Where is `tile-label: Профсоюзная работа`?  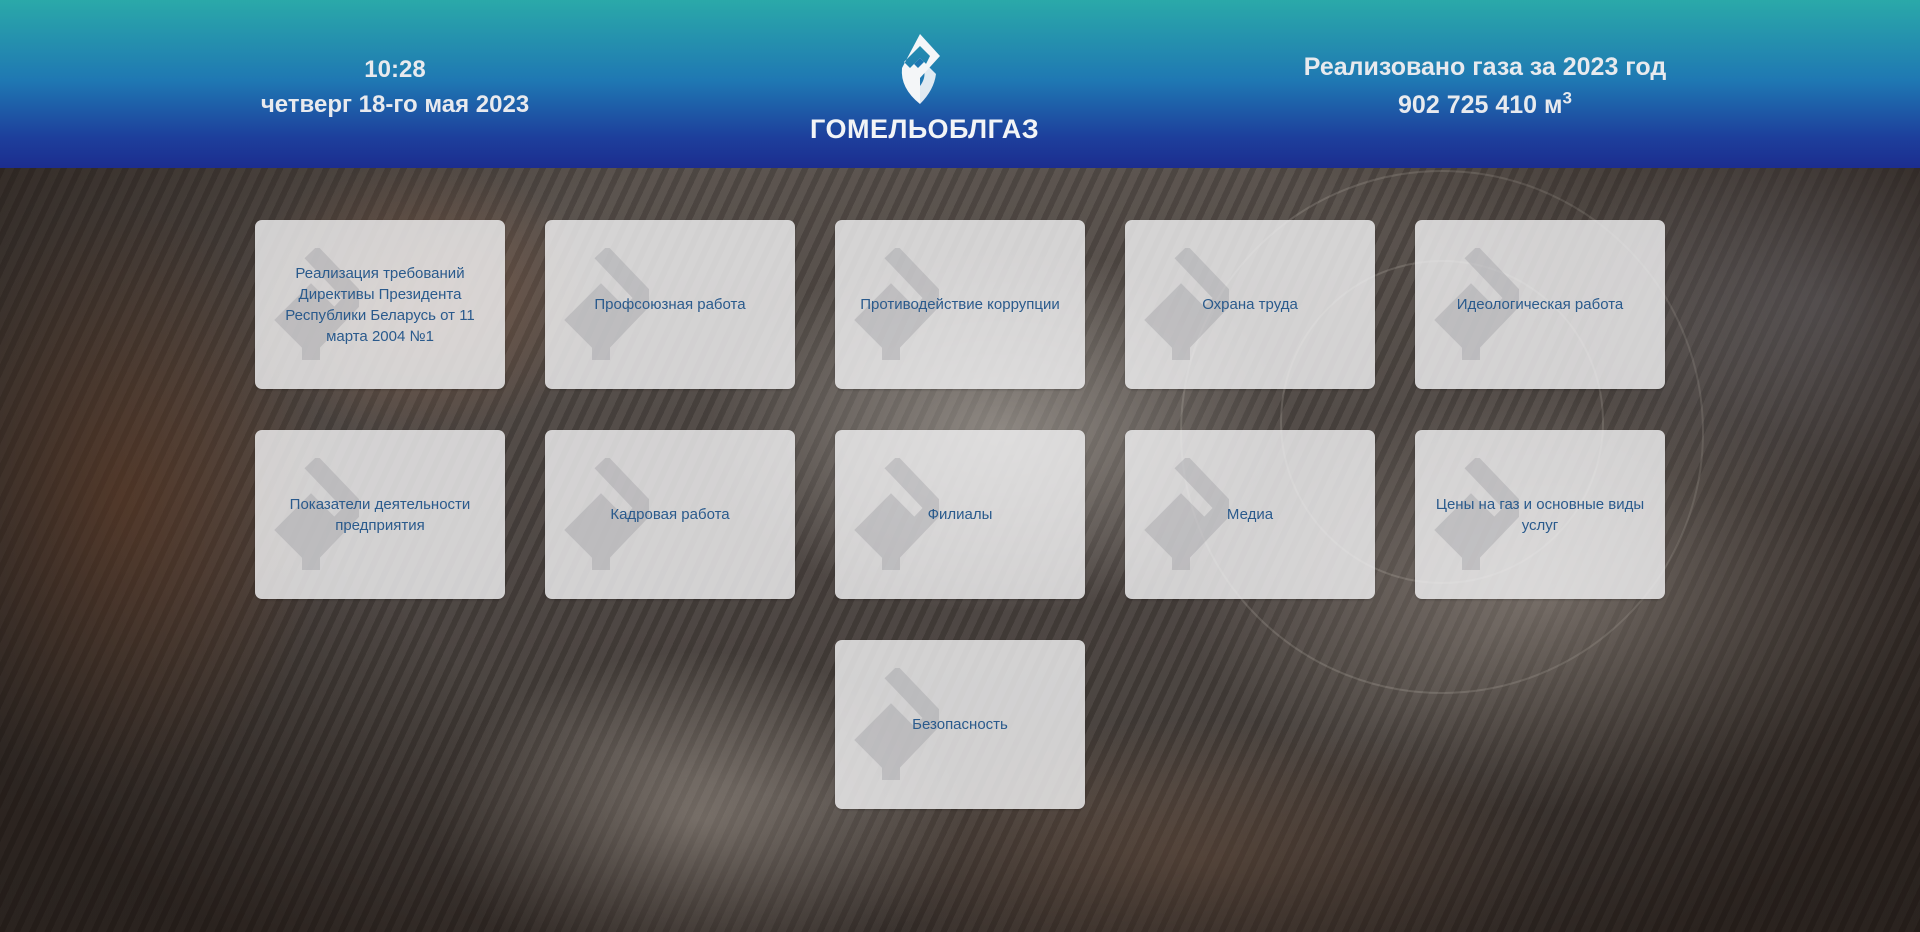 tile-label: Профсоюзная работа is located at coordinates (670, 304).